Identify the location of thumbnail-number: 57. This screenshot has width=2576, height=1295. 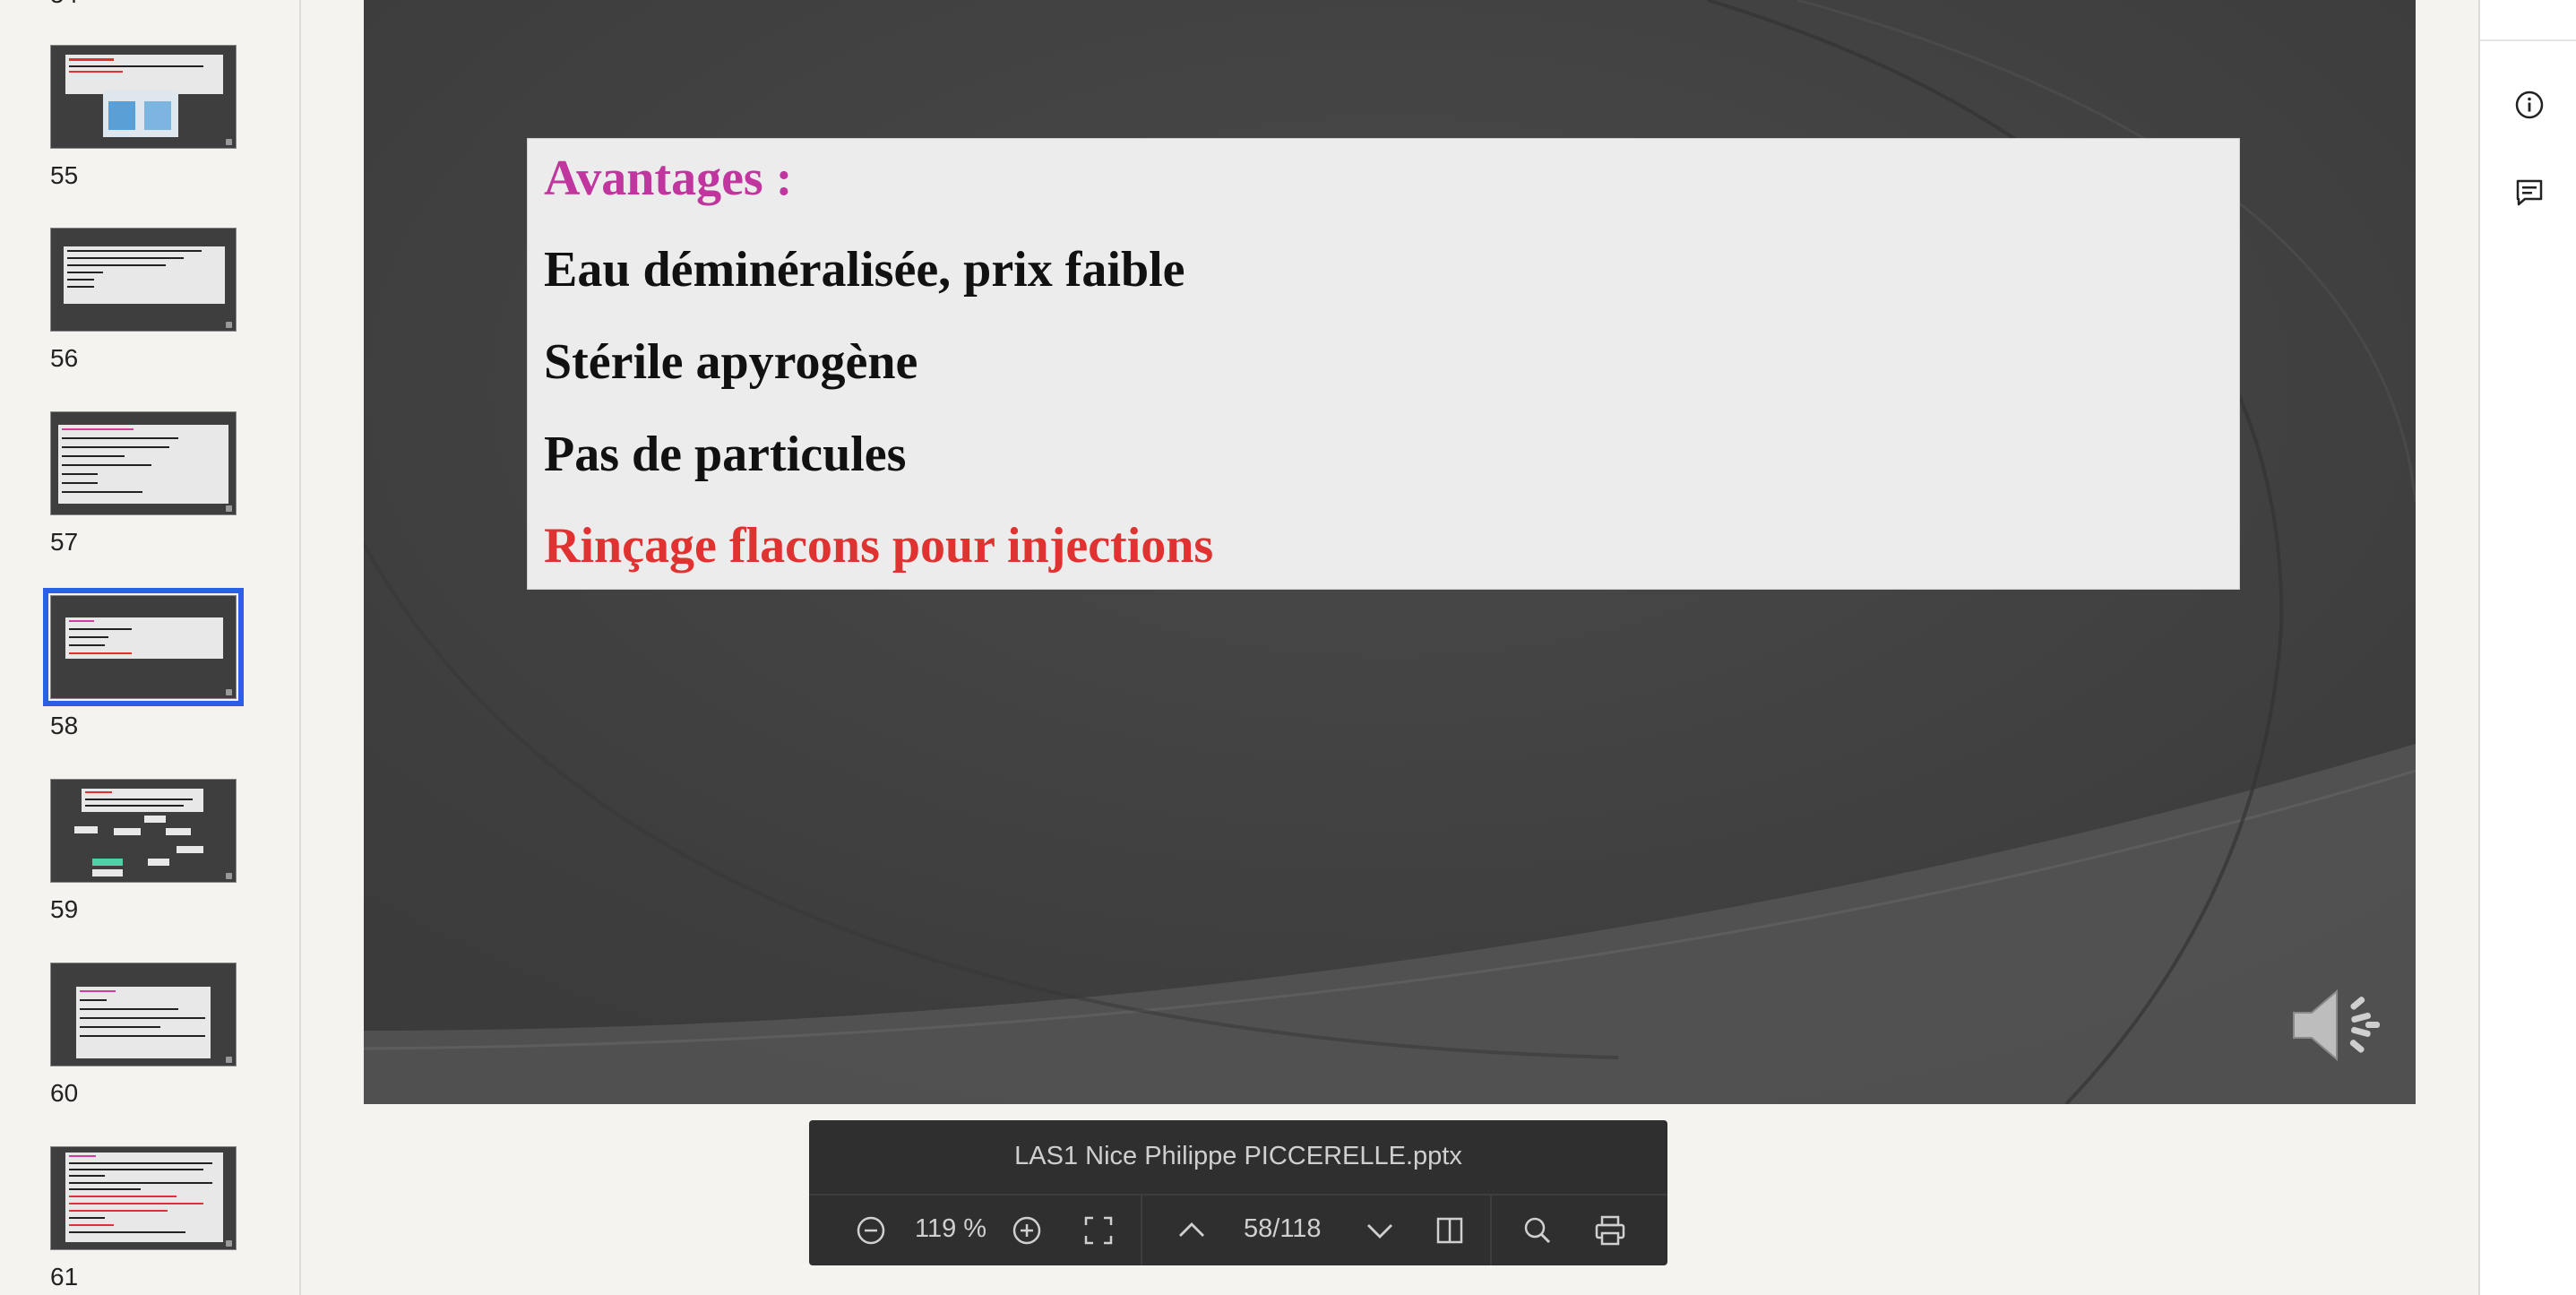
(64, 542).